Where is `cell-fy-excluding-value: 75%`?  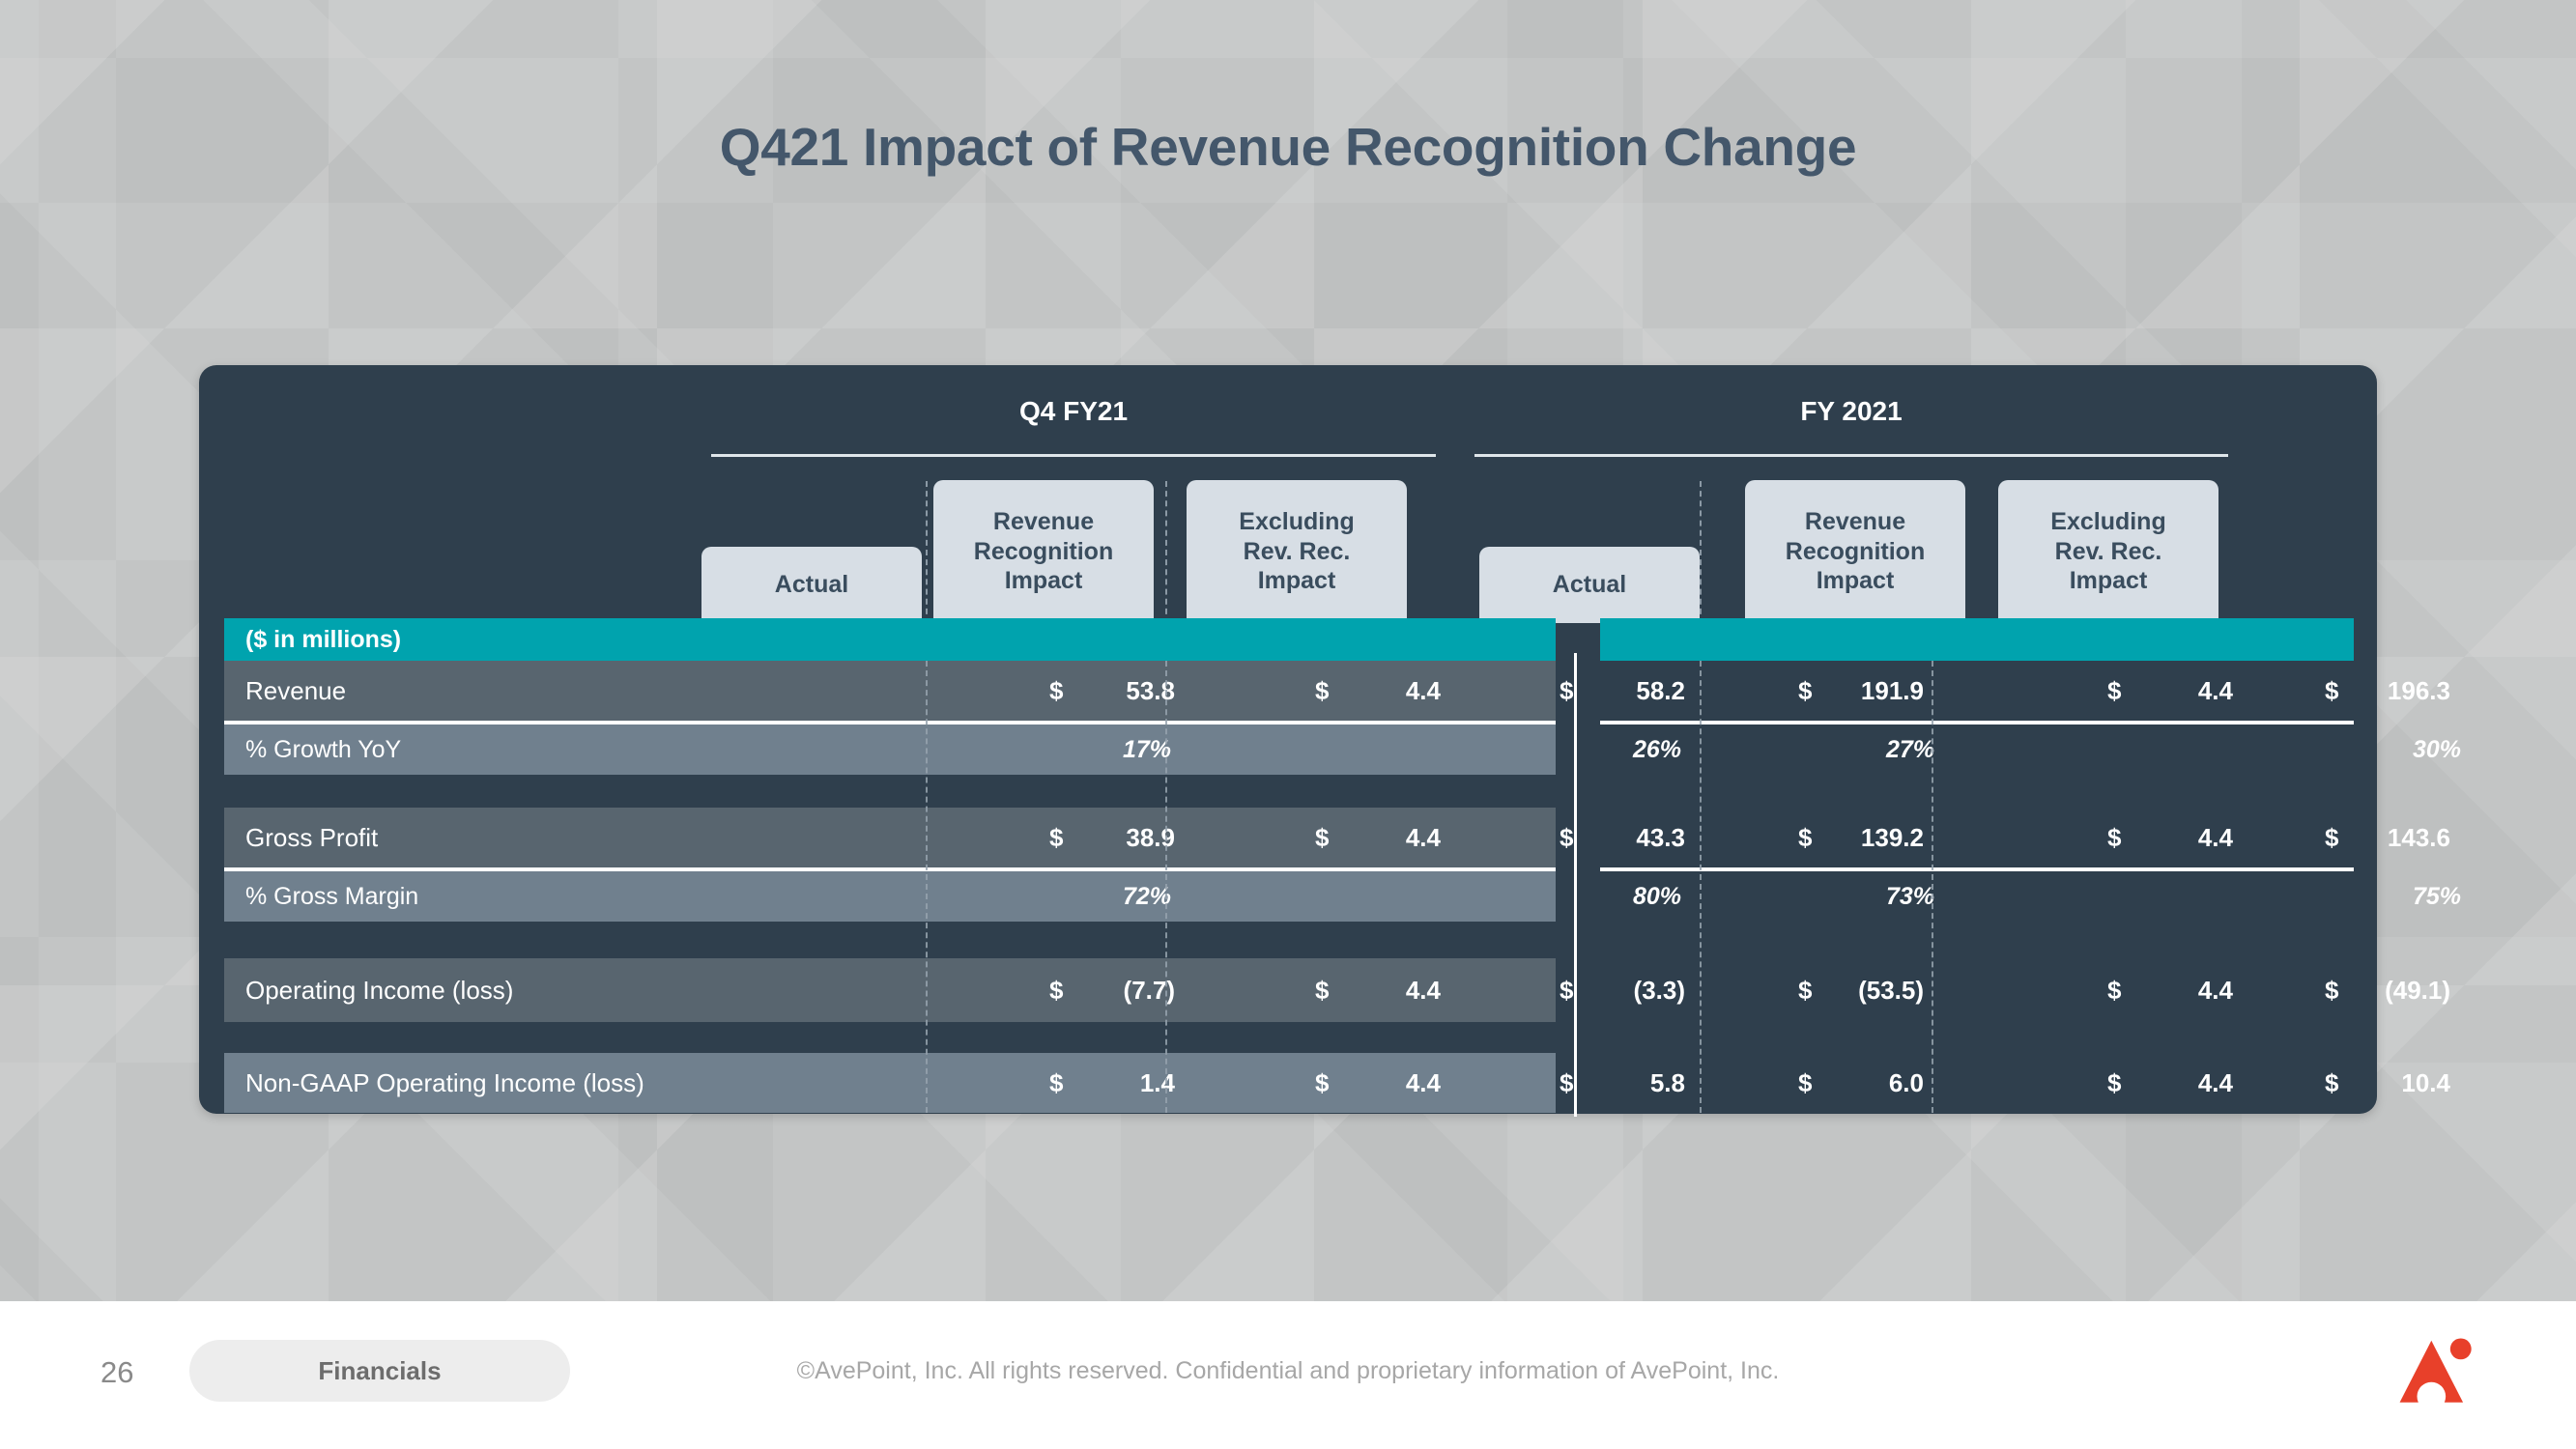
cell-fy-excluding-value: 75% is located at coordinates (2437, 896).